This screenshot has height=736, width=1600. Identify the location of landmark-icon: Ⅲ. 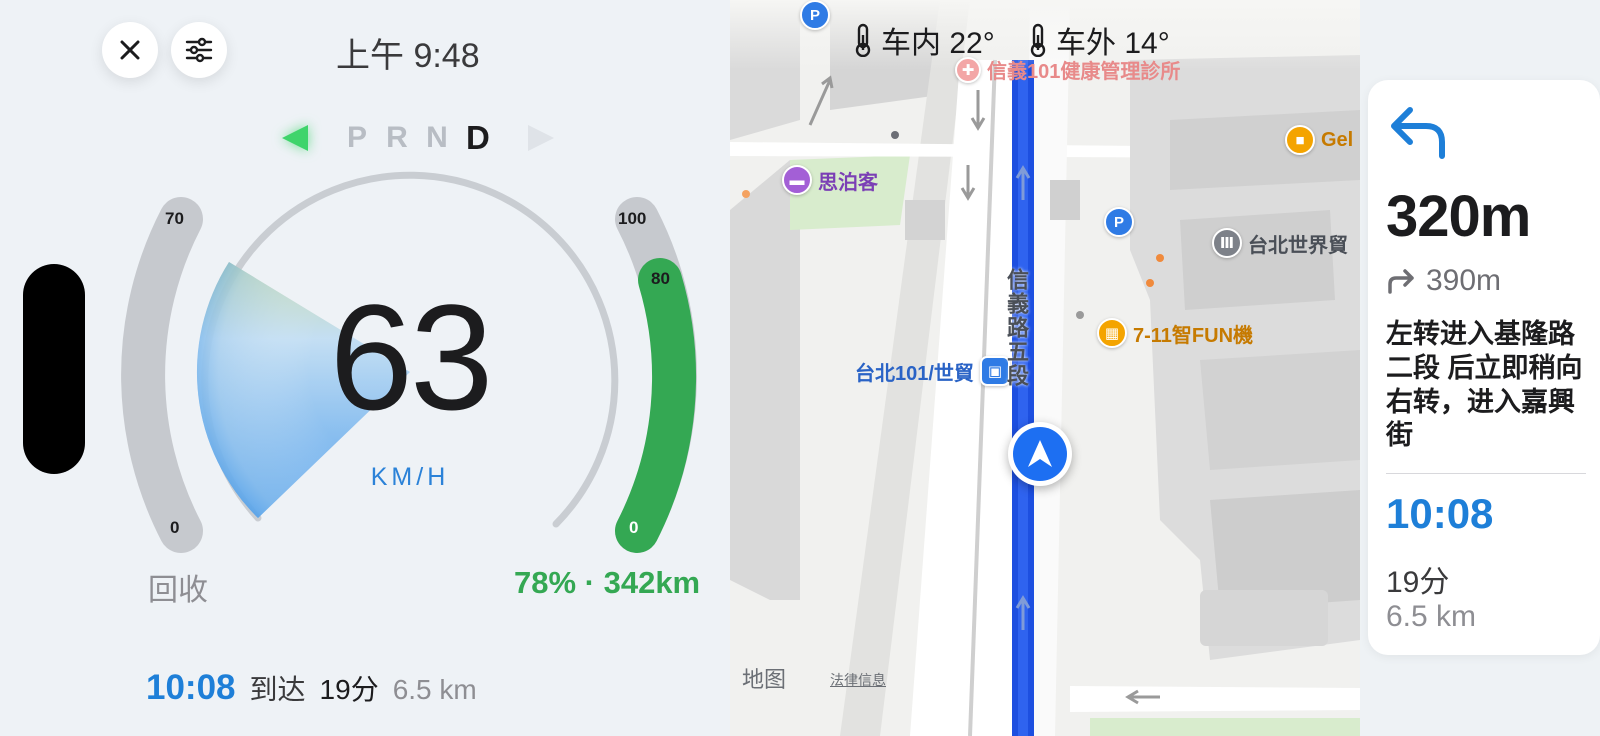
(1227, 243).